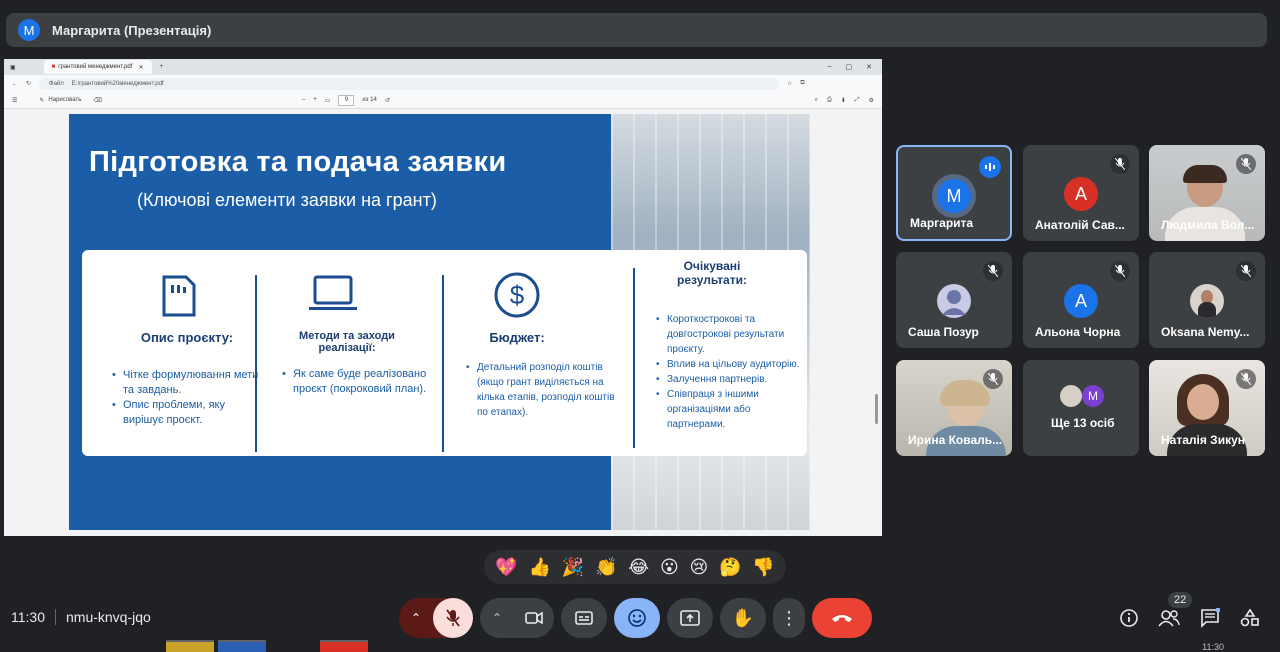  Describe the element at coordinates (132, 30) in the screenshot. I see `presenter-banner-title: Маргарита (Презентація)` at that location.